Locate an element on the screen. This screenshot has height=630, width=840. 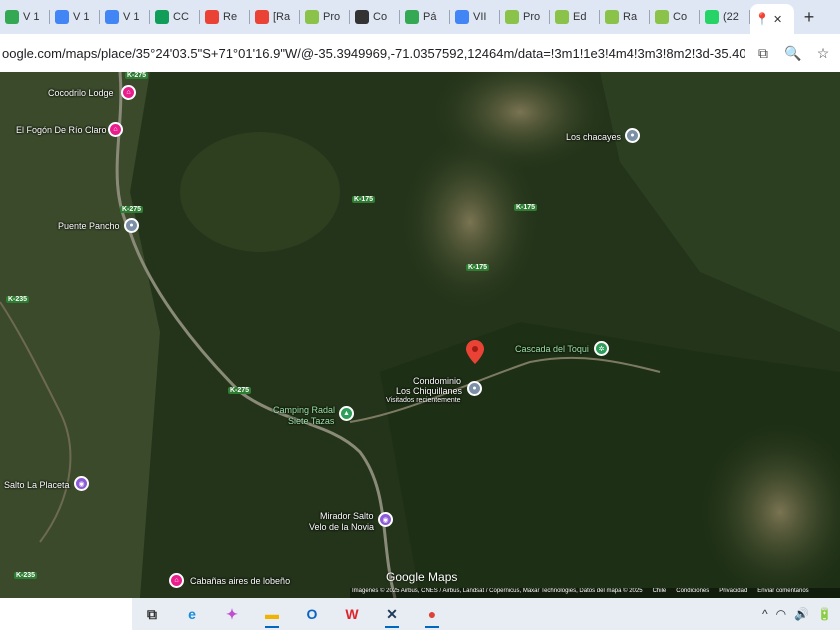
volume-icon: 🔊 is located at coordinates (801, 614).